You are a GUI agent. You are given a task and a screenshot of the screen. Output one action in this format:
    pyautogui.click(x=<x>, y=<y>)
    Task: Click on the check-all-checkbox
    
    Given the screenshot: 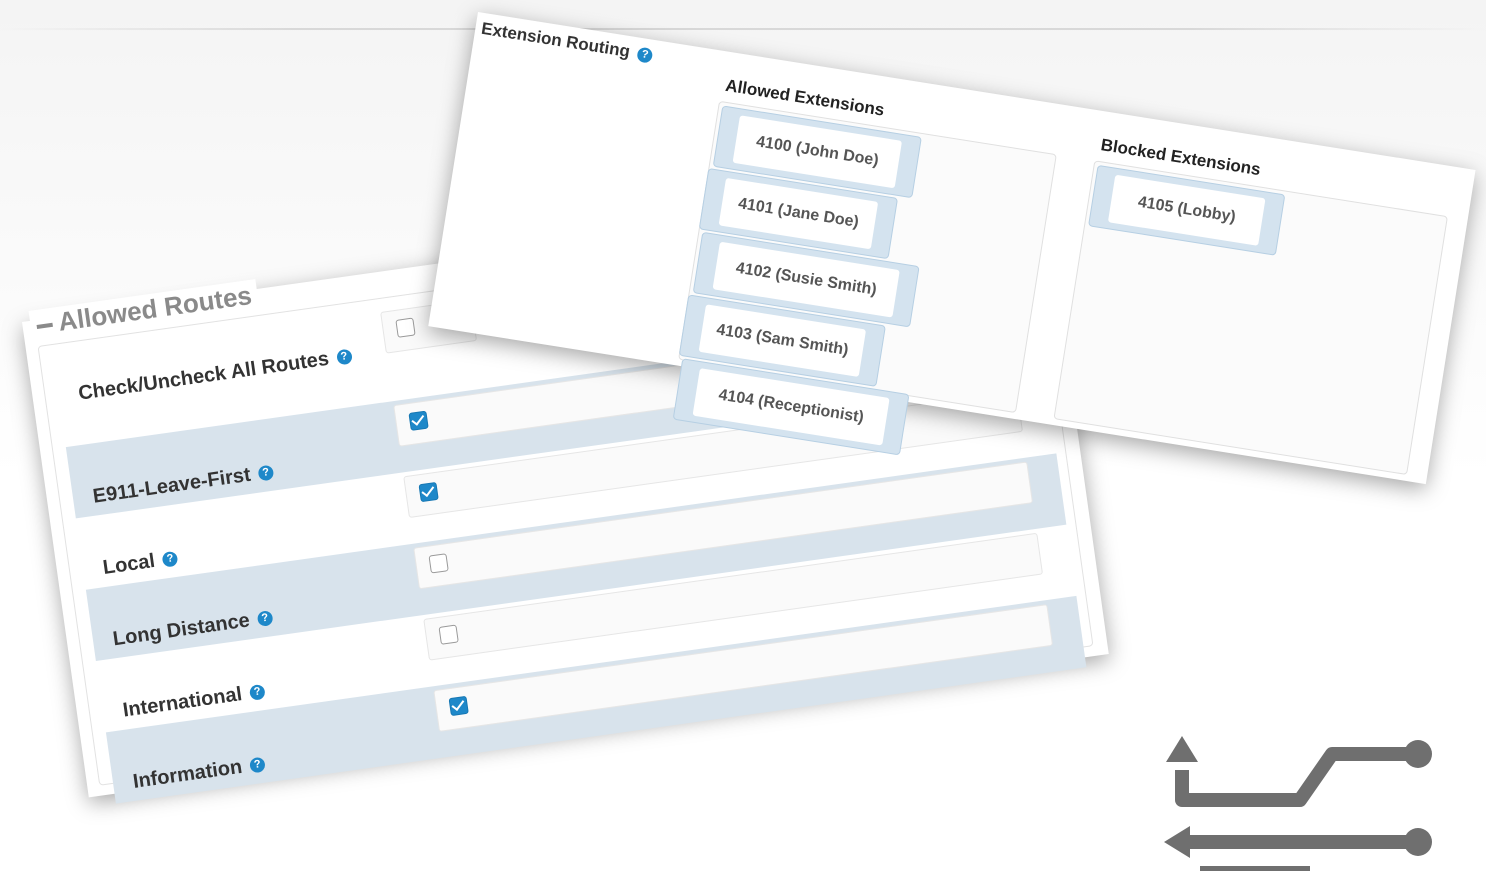 What is the action you would take?
    pyautogui.click(x=405, y=327)
    